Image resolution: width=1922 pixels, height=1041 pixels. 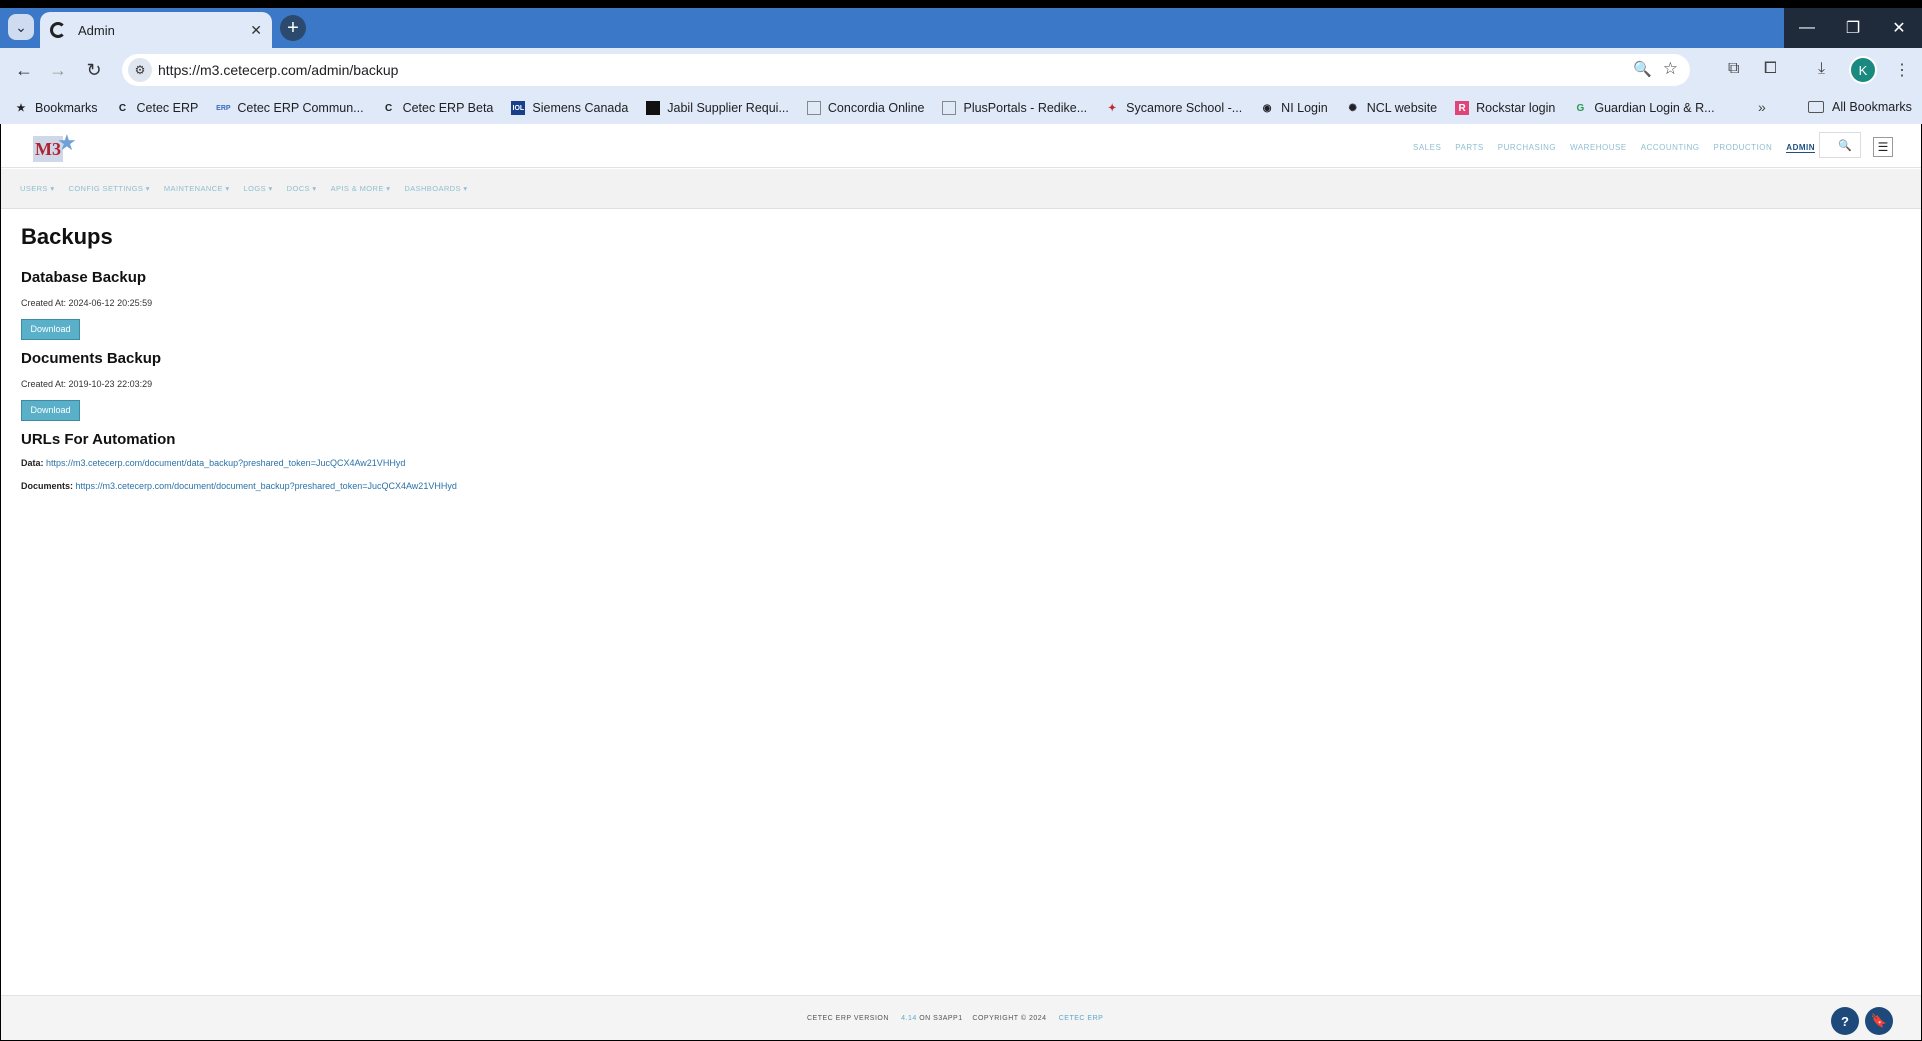 I want to click on subnav-maintenance: MAINTENANCE ▾, so click(x=197, y=188).